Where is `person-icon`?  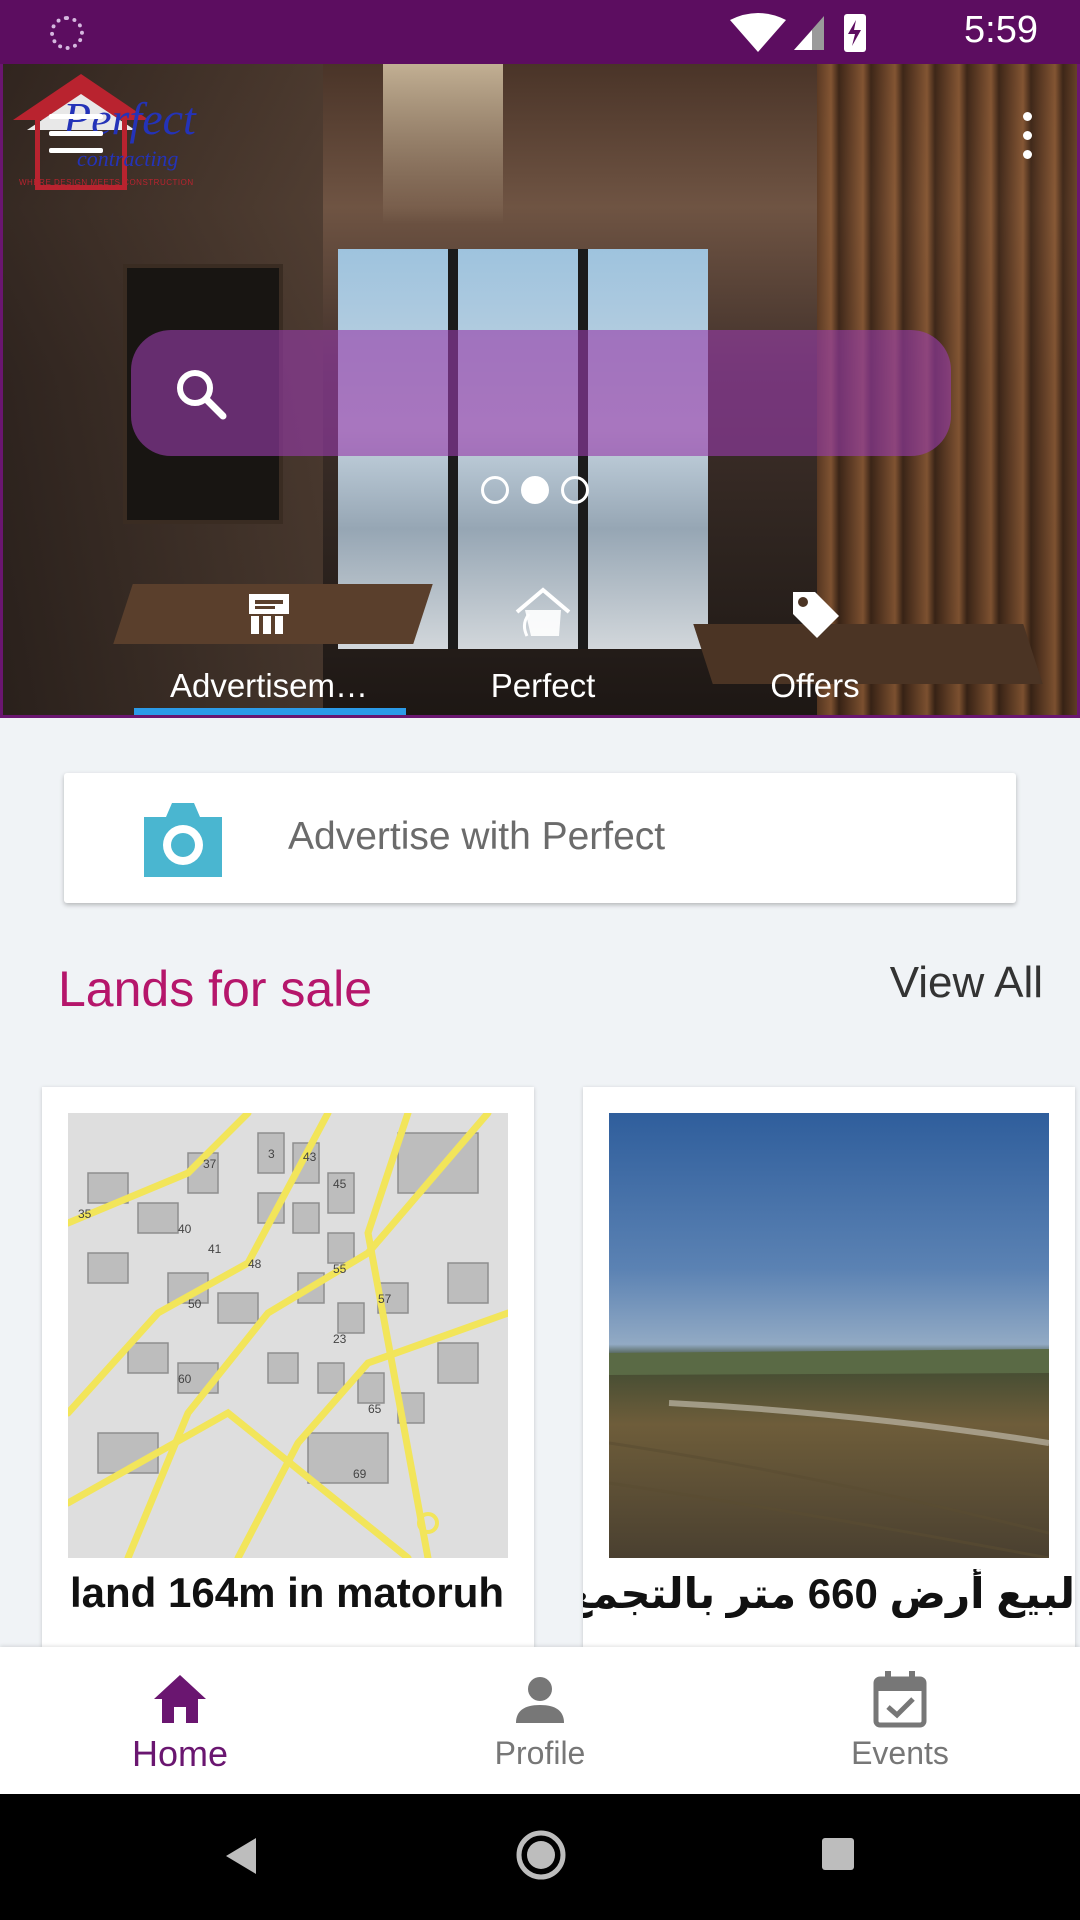 person-icon is located at coordinates (540, 1700).